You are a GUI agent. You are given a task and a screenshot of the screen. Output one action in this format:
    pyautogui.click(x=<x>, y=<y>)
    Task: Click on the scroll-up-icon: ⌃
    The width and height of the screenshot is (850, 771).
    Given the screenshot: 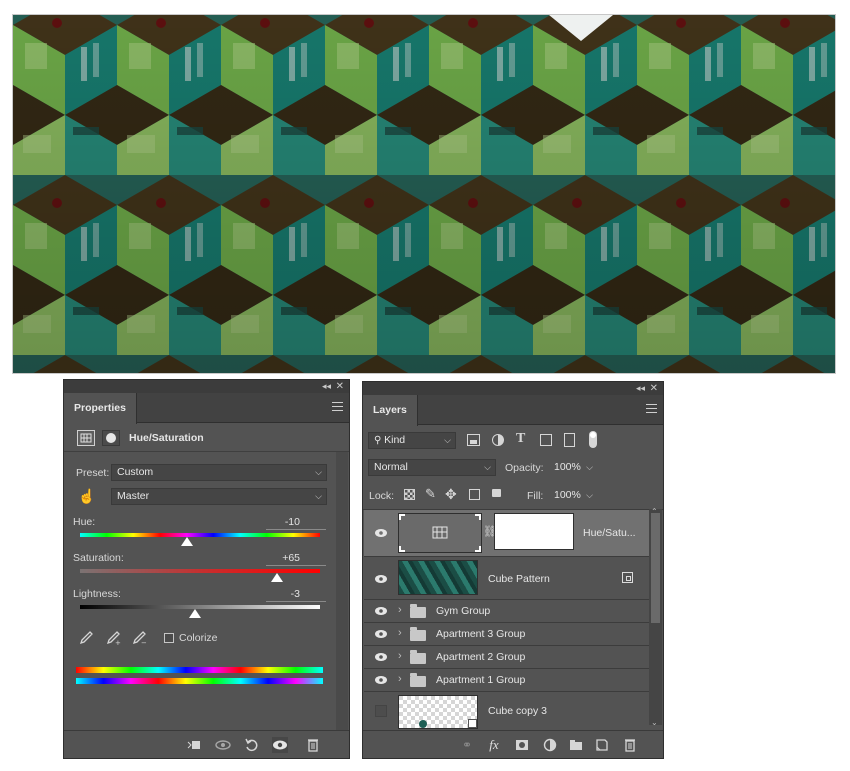 What is the action you would take?
    pyautogui.click(x=654, y=511)
    